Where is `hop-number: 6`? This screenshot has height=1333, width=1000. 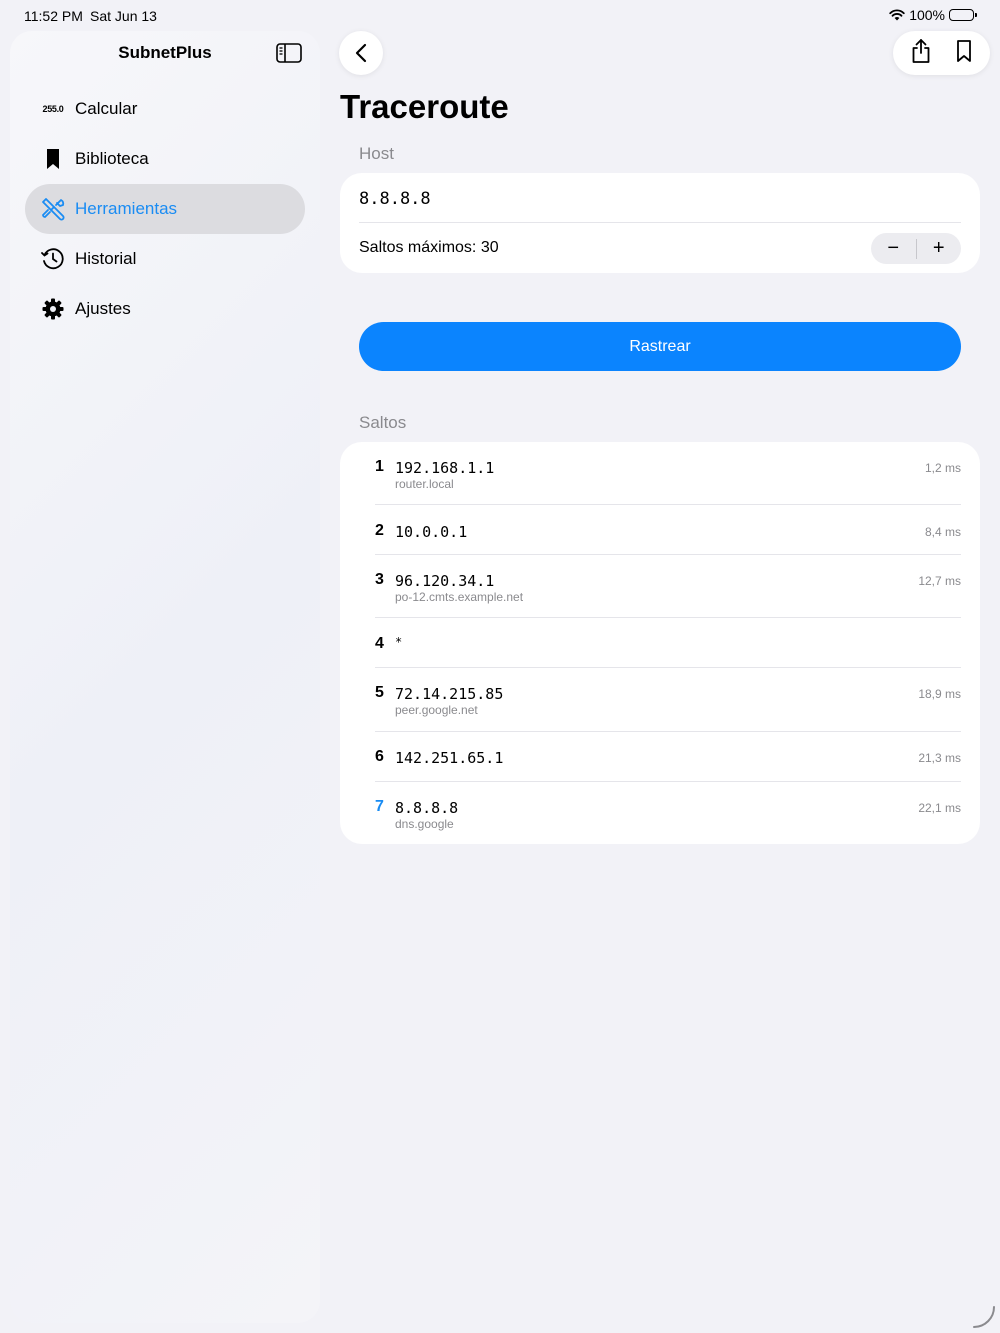 hop-number: 6 is located at coordinates (379, 756).